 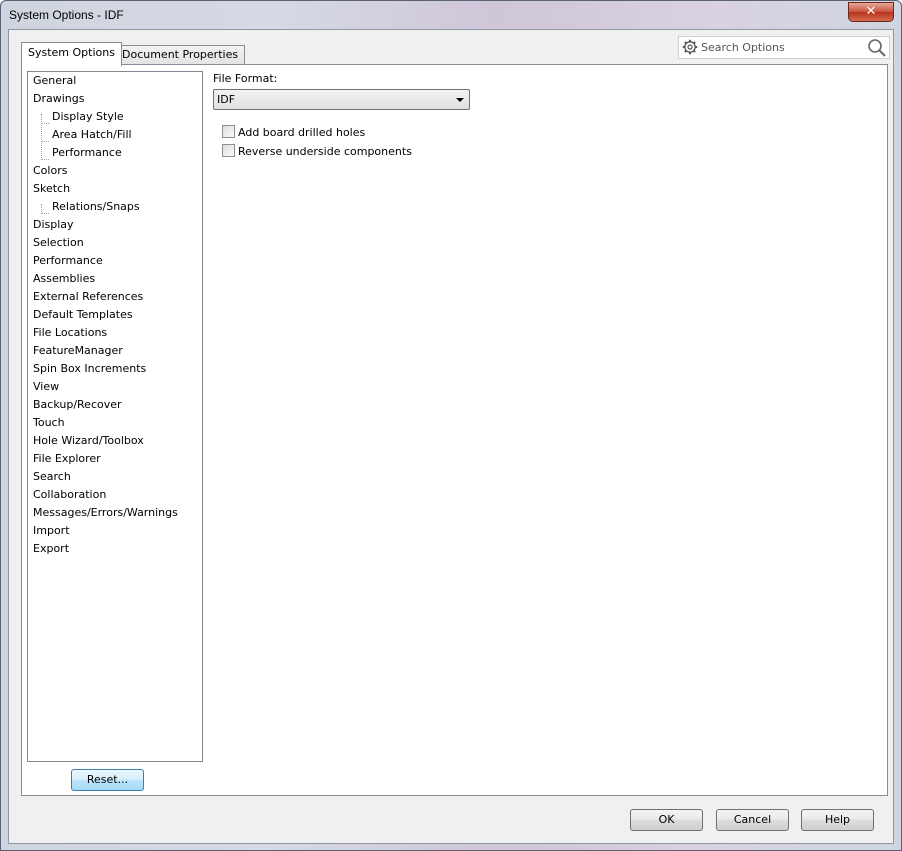 What do you see at coordinates (67, 459) in the screenshot?
I see `tree-item-file-explorer: File Explorer` at bounding box center [67, 459].